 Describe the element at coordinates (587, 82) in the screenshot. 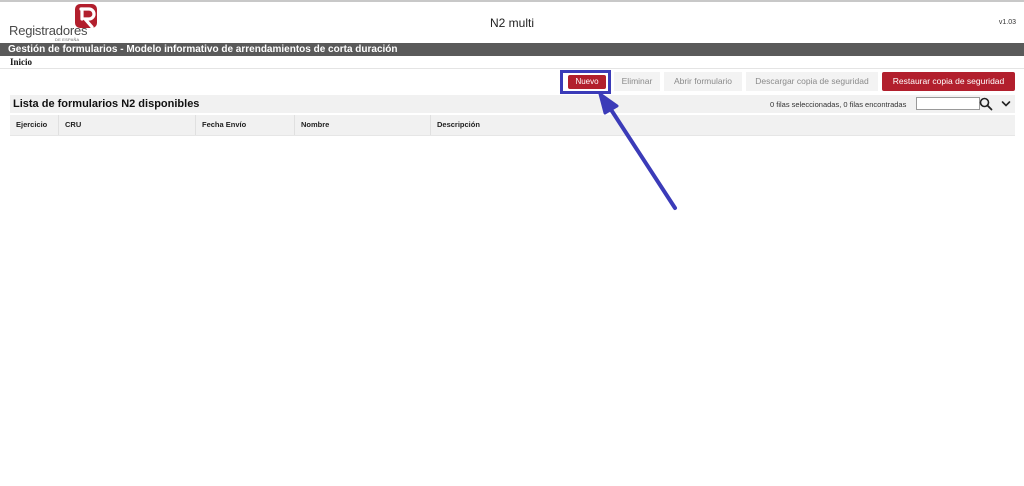

I see `new-button: Nuevo` at that location.